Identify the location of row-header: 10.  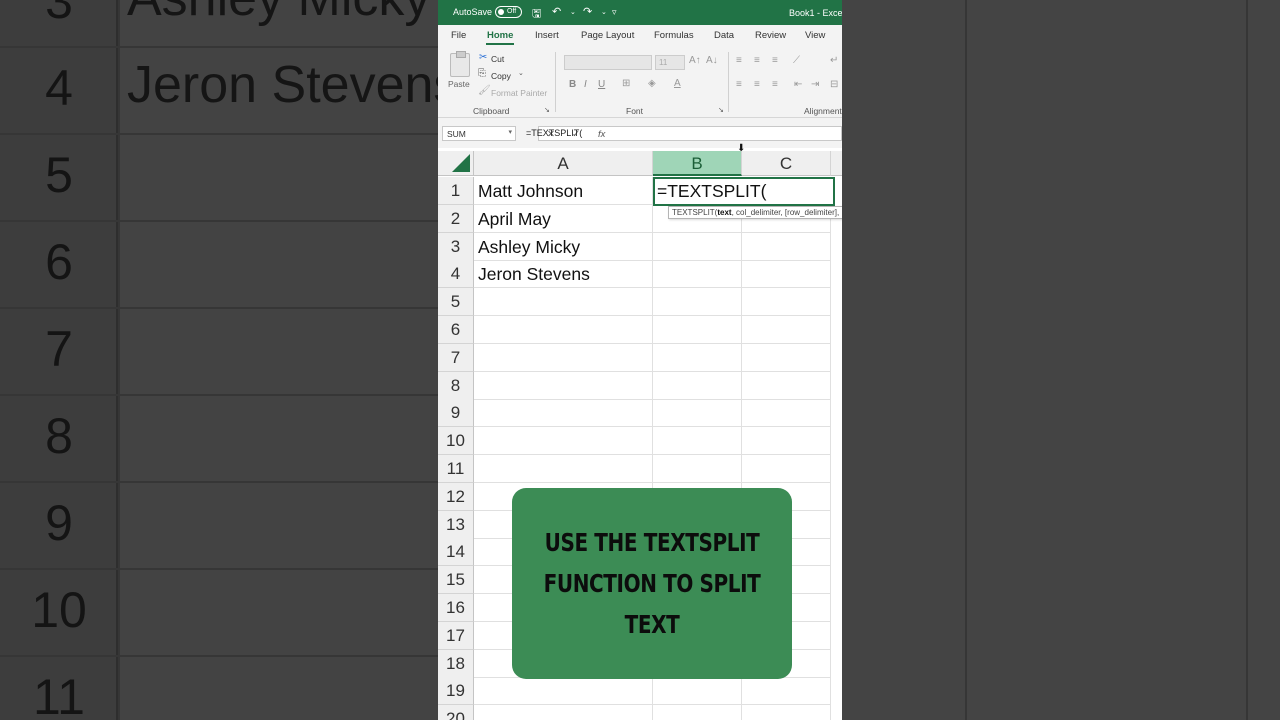
(456, 441).